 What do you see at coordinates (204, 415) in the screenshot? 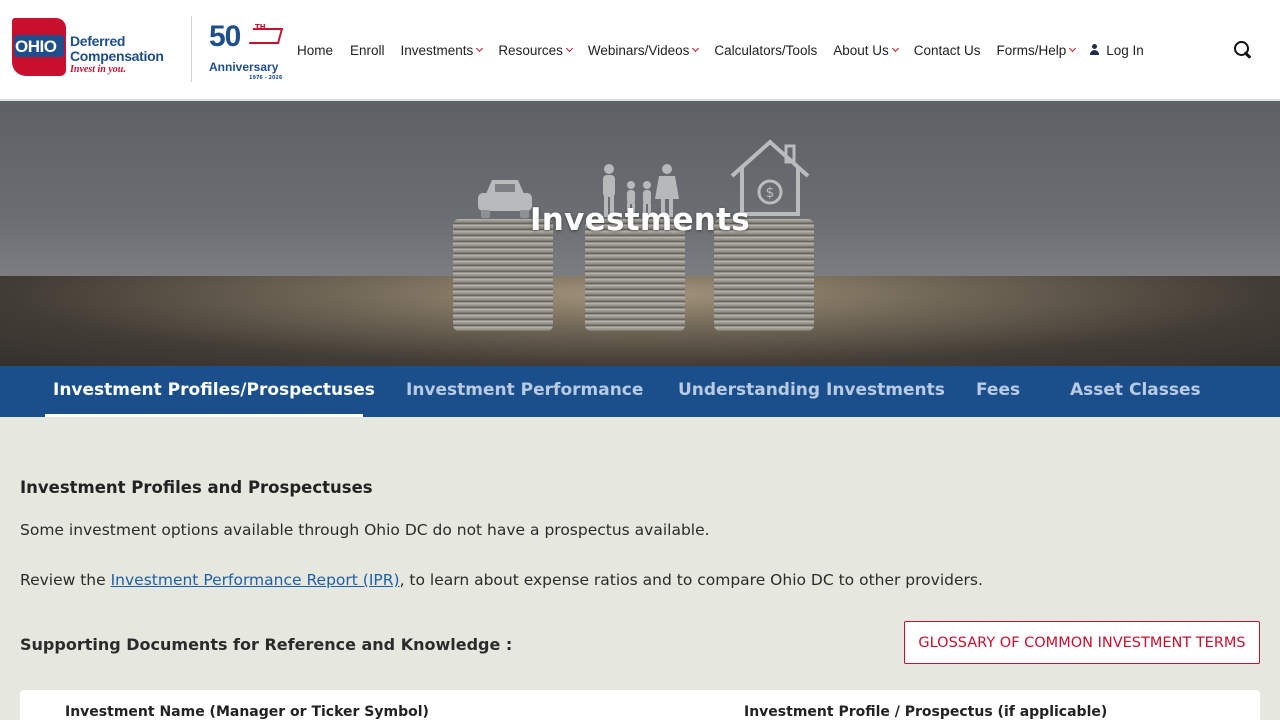
I see `active-tab-indicator` at bounding box center [204, 415].